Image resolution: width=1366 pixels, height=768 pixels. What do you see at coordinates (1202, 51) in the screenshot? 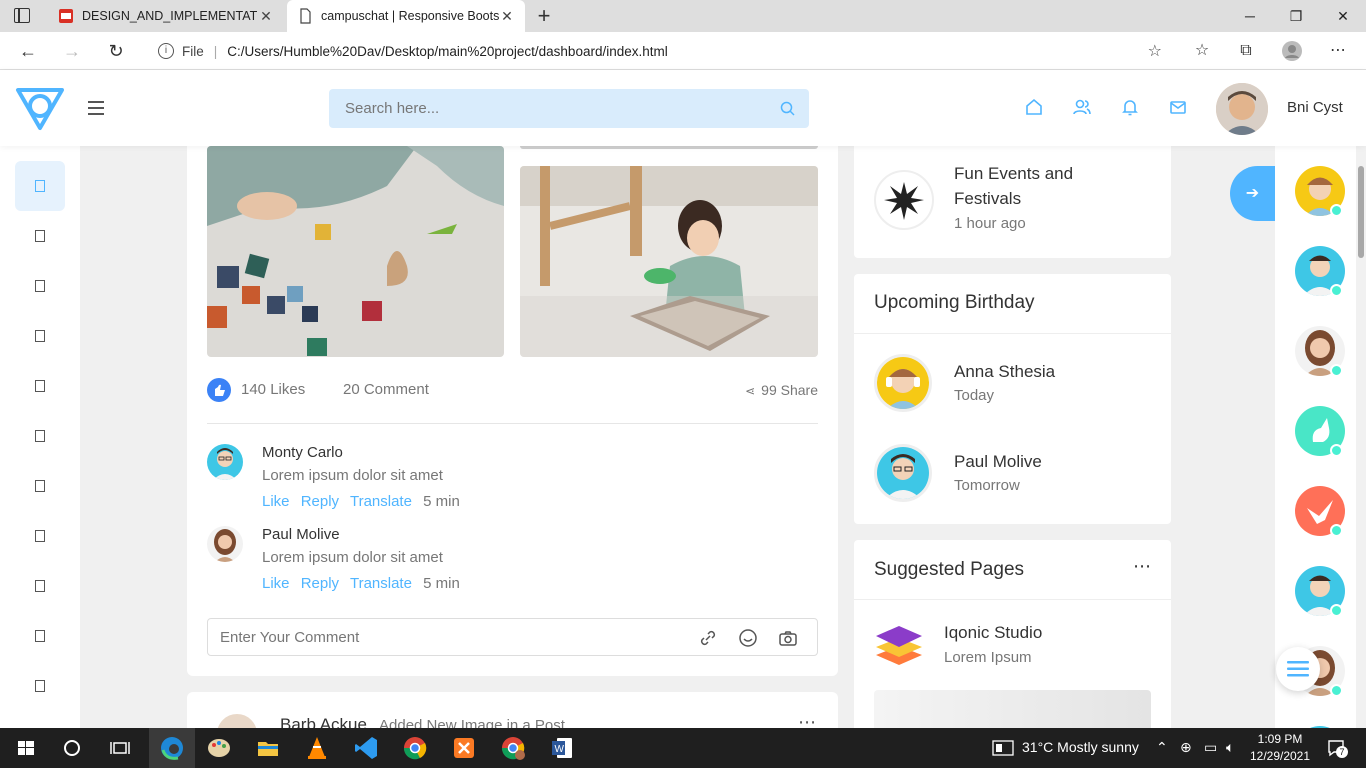
I see `favorites-icon: ☆` at bounding box center [1202, 51].